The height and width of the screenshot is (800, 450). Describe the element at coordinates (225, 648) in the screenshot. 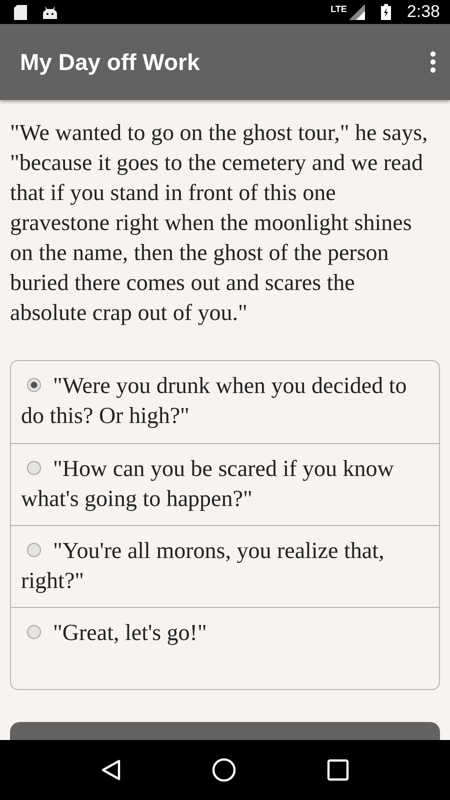

I see `choice-option: "Great, let's go!"` at that location.